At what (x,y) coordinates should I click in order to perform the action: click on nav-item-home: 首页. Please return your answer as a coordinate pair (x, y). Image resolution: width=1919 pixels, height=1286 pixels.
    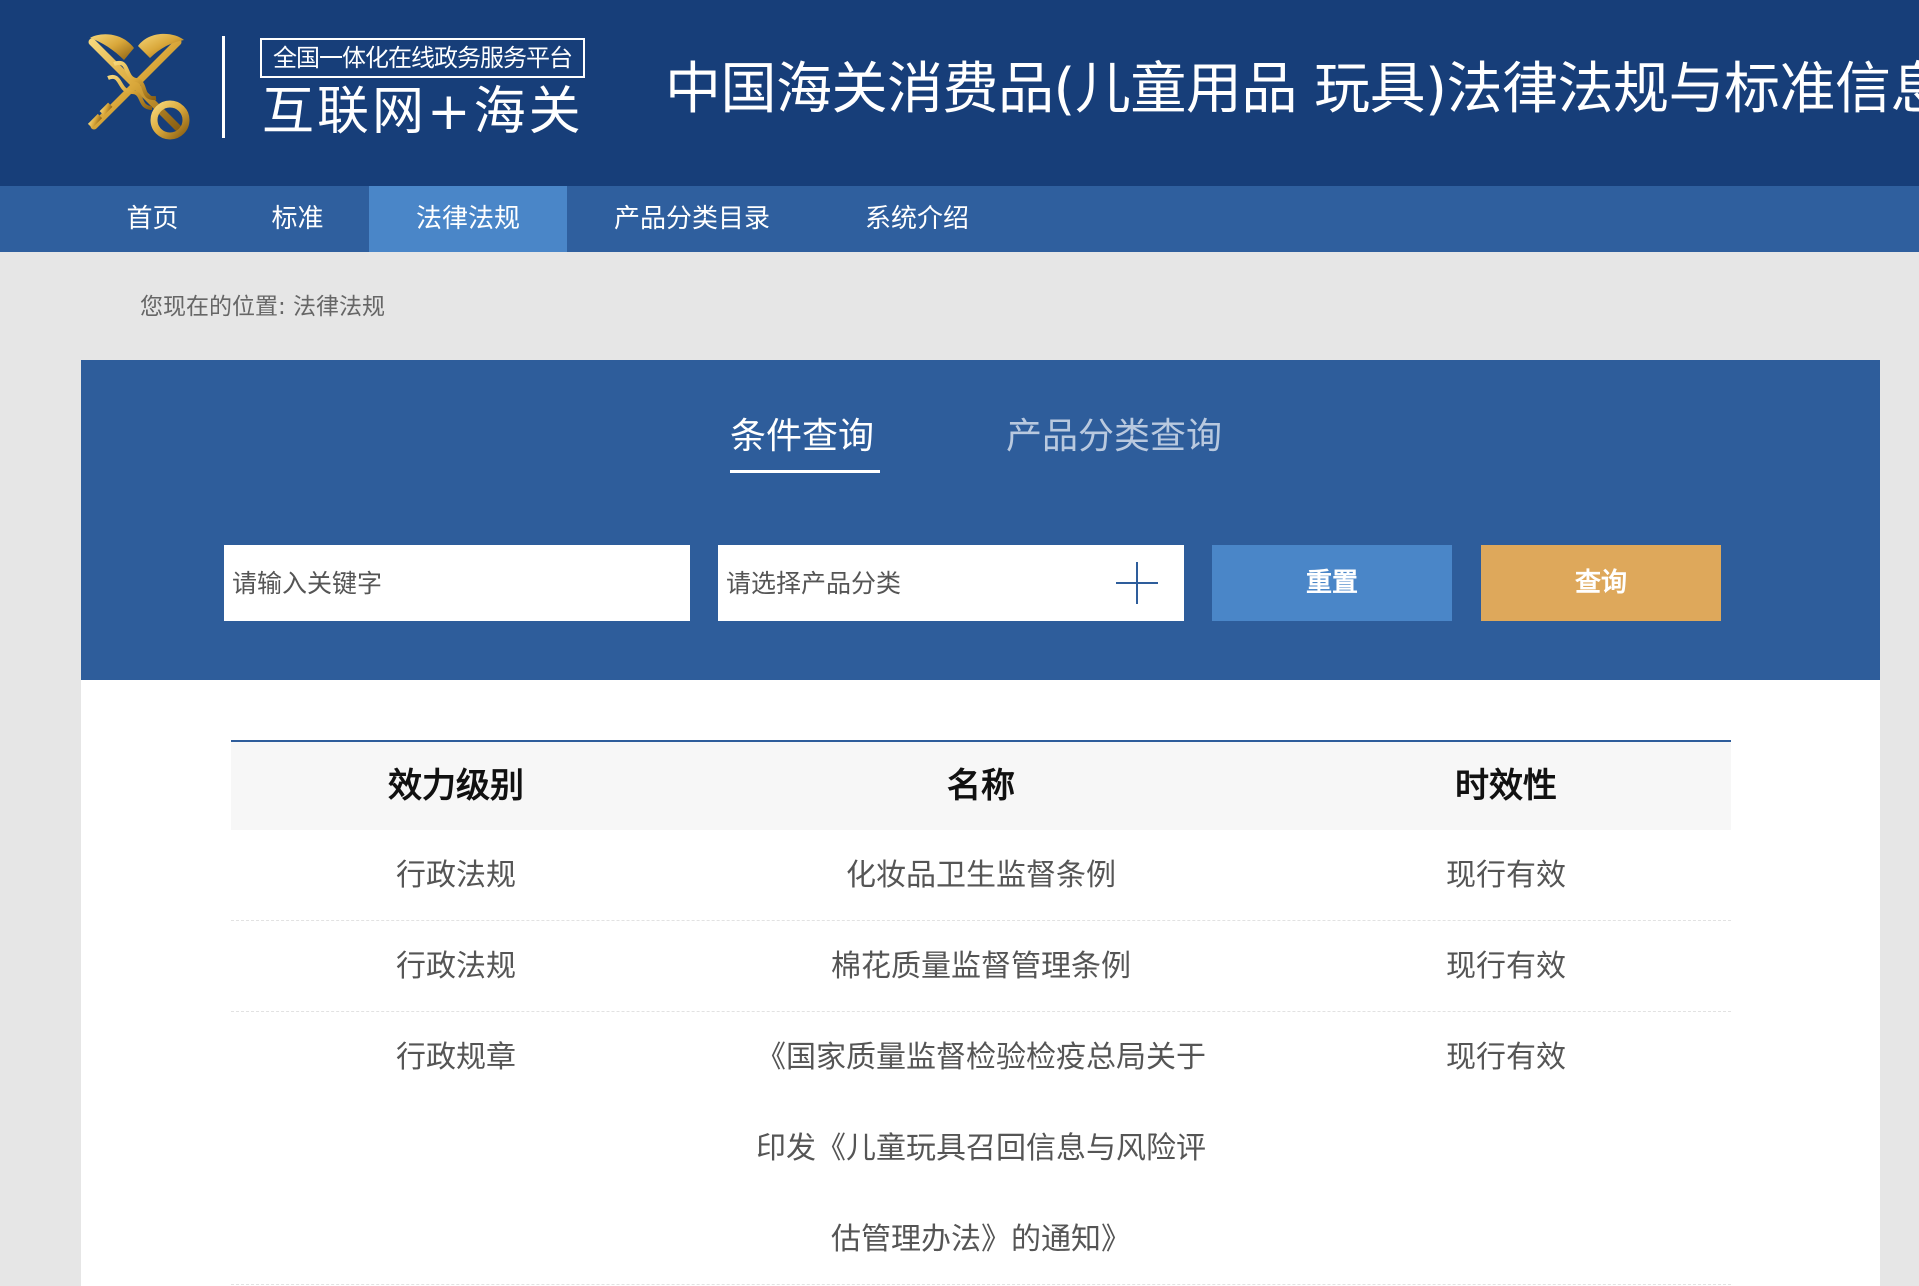
    Looking at the image, I should click on (152, 219).